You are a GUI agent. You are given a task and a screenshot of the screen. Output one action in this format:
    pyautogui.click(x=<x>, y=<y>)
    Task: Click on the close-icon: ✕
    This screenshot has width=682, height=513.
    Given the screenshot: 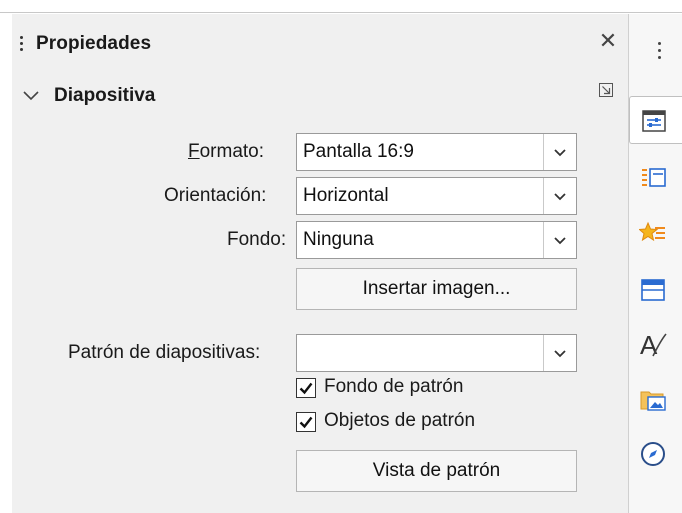 What is the action you would take?
    pyautogui.click(x=608, y=41)
    